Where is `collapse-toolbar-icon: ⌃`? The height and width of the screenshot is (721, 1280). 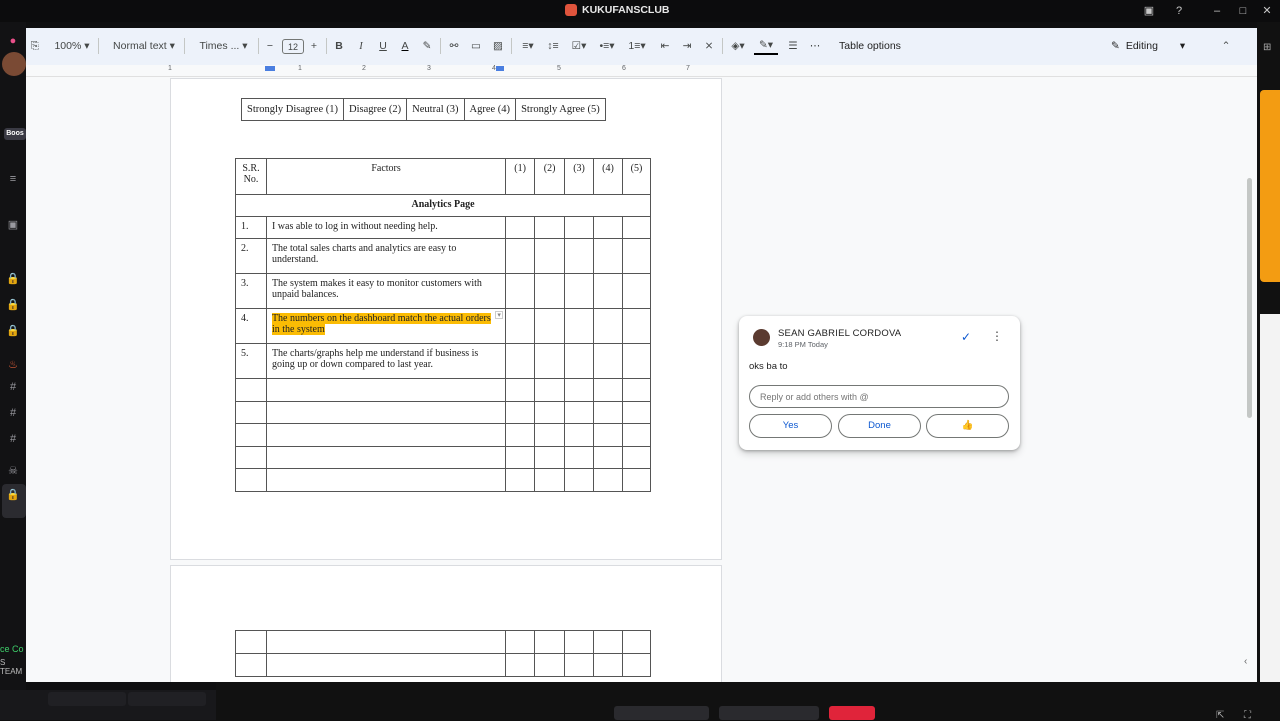 collapse-toolbar-icon: ⌃ is located at coordinates (1226, 46).